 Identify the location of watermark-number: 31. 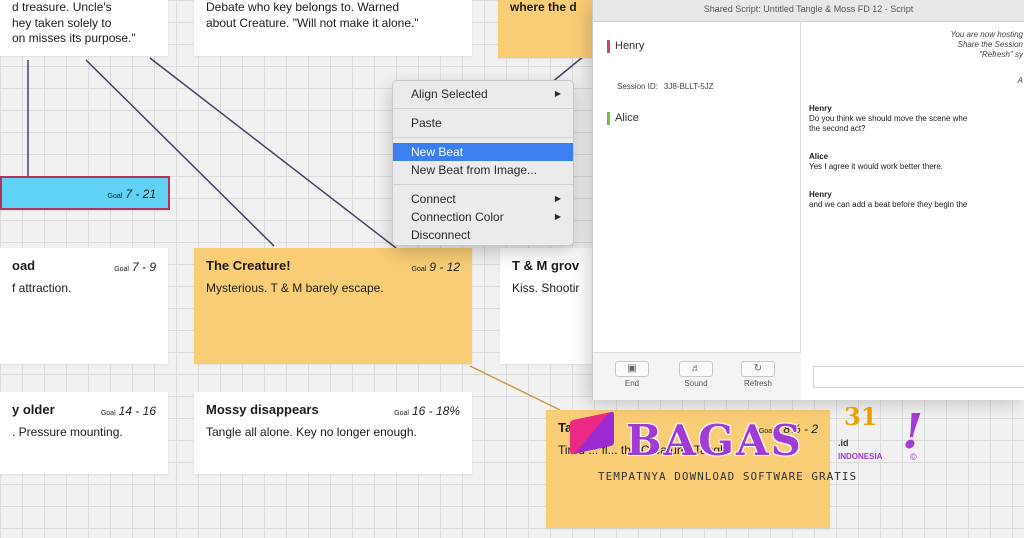
(861, 416).